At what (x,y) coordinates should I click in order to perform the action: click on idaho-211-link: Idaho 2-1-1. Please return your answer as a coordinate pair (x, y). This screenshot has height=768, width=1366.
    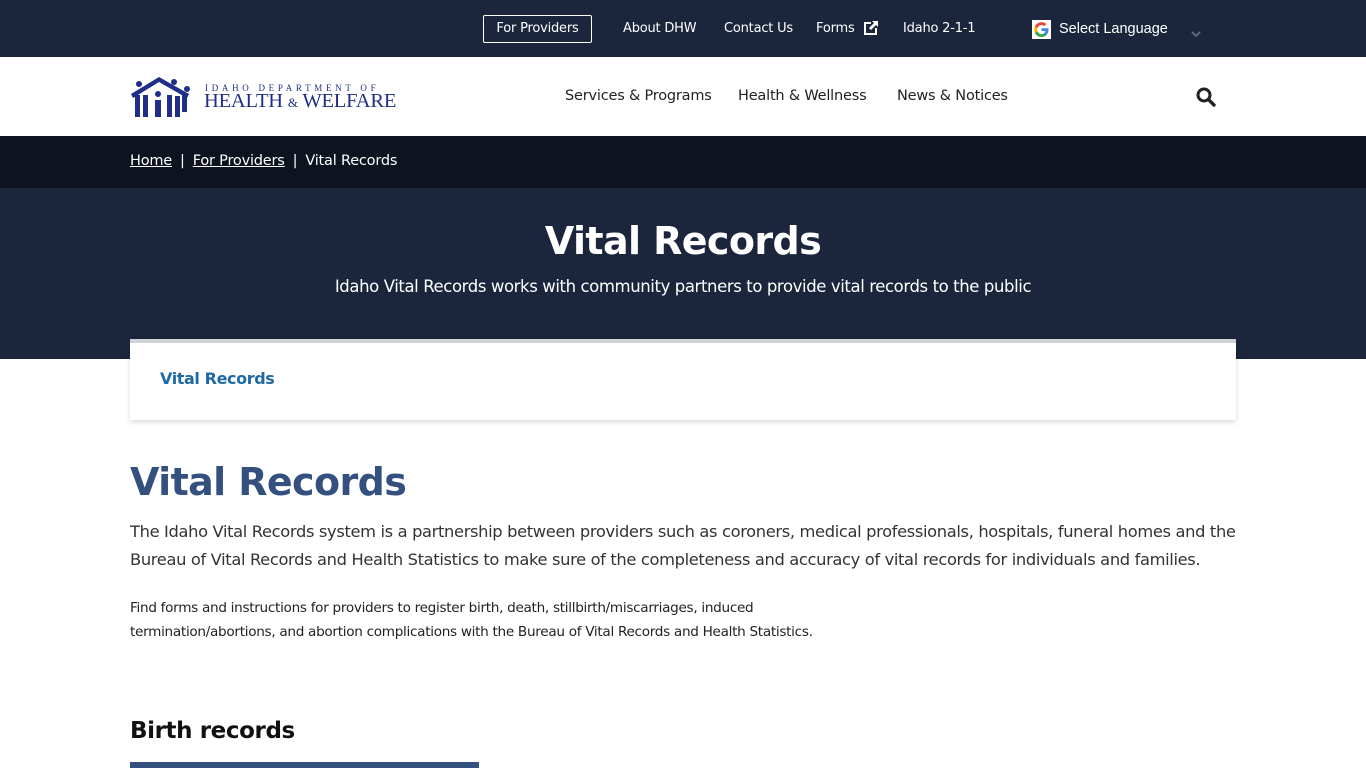
    Looking at the image, I should click on (939, 28).